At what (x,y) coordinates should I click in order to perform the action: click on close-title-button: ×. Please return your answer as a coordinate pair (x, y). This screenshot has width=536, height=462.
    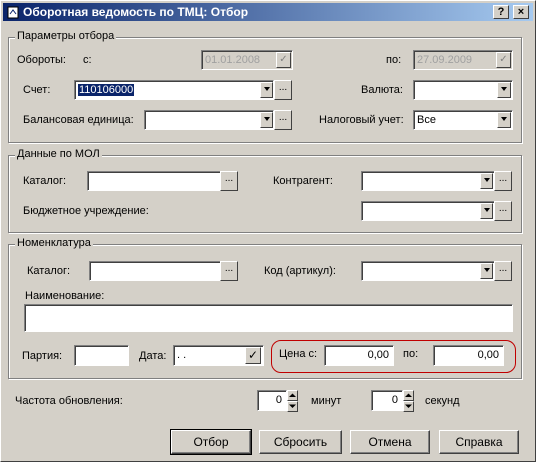
    Looking at the image, I should click on (521, 12).